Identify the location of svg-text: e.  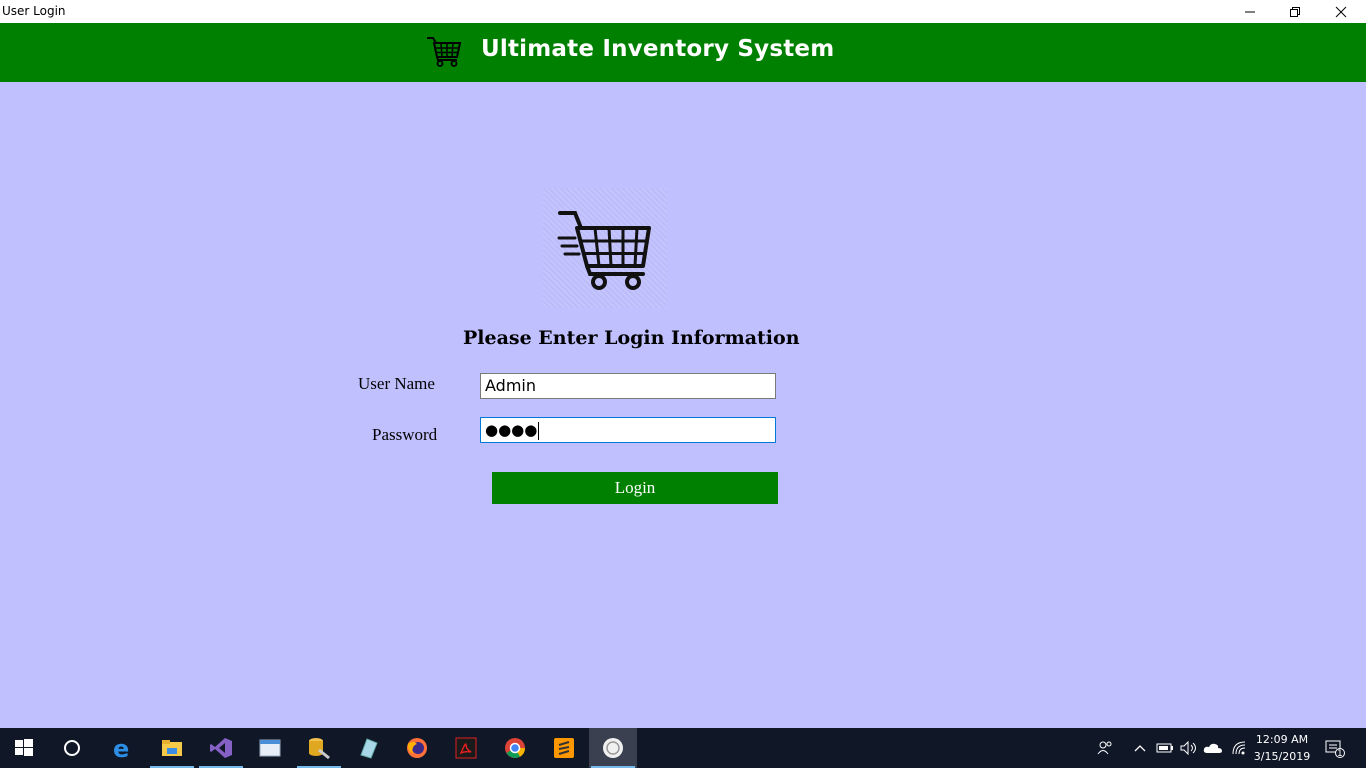
(121, 748).